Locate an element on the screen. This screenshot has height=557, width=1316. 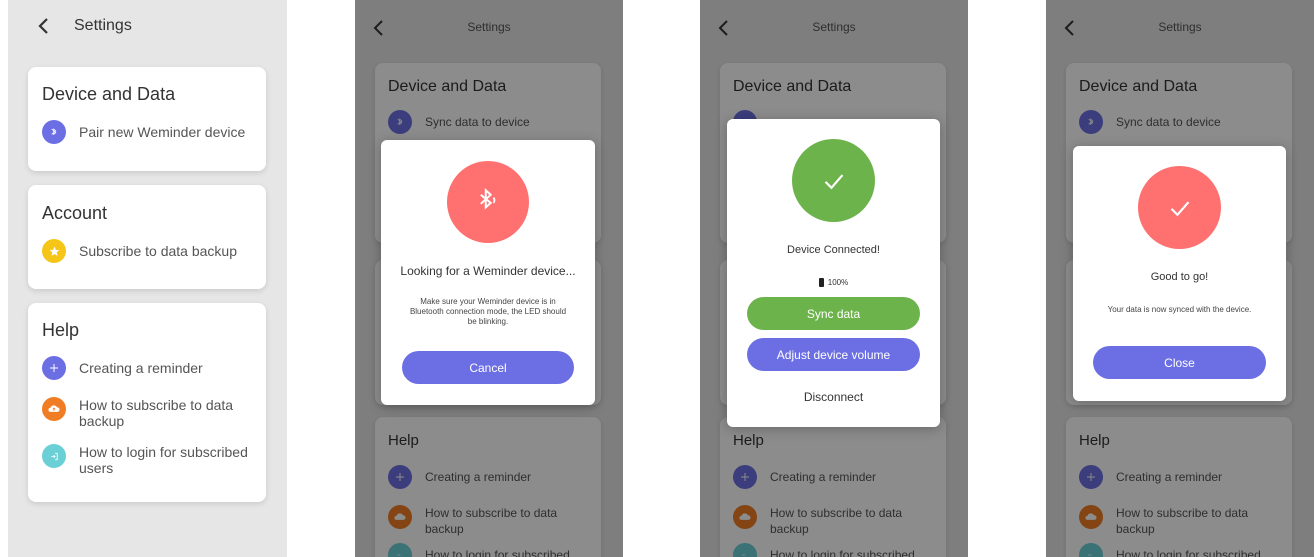
help-item-login-subscribed: How to login for subscribed users is located at coordinates (147, 458).